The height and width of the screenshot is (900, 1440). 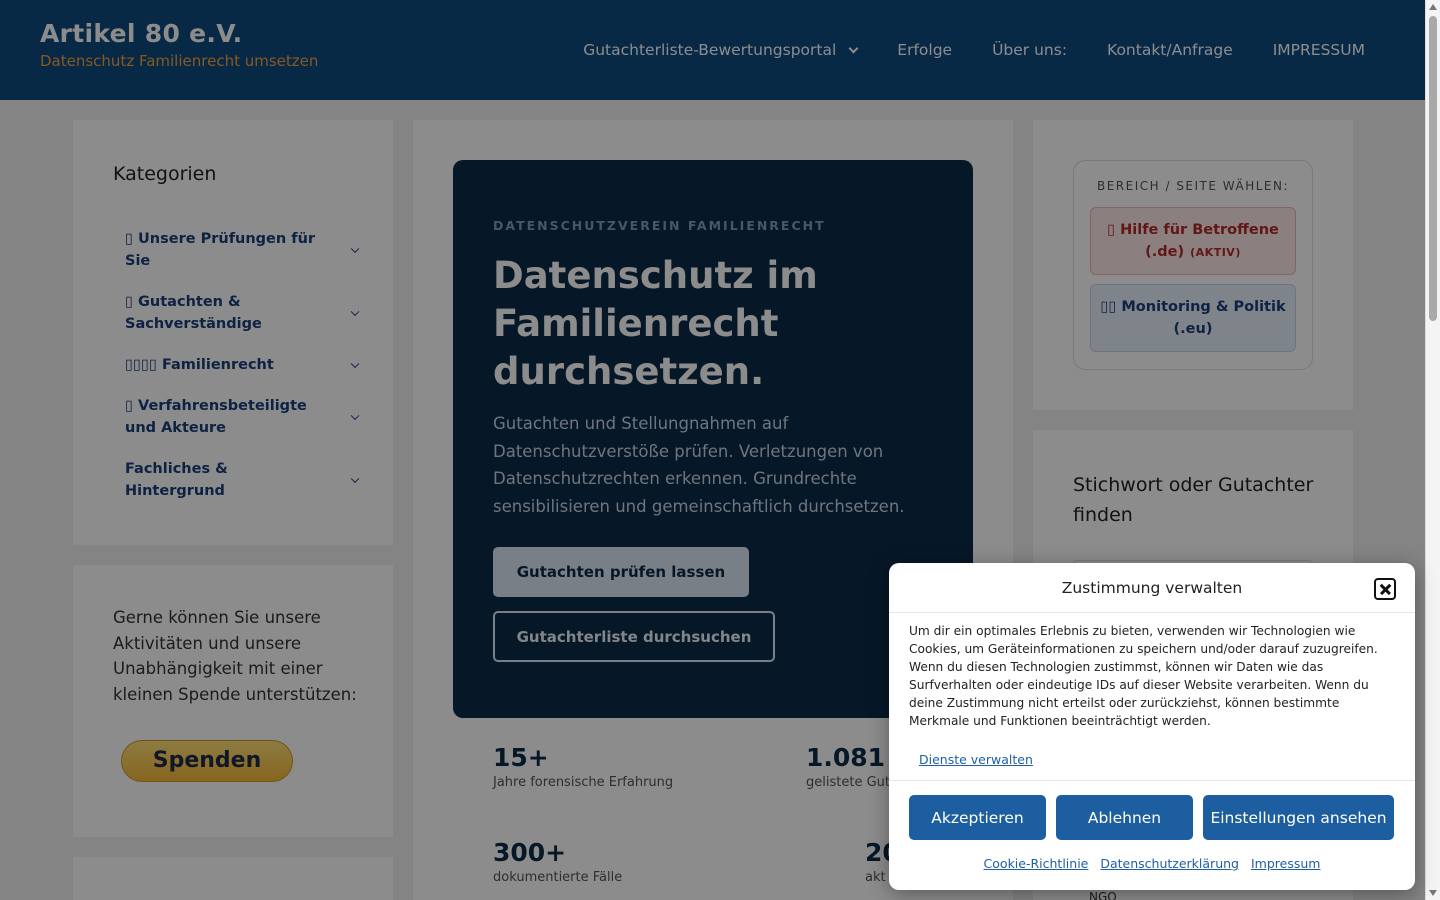 I want to click on consent-header: Zustimmung verwalten, so click(x=1152, y=588).